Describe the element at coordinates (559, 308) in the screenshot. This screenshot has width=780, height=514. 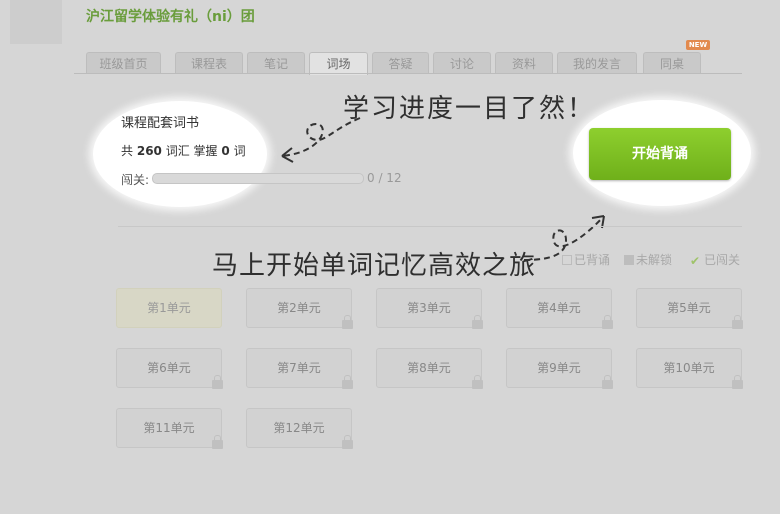
I see `unit-tile: 第4单元` at that location.